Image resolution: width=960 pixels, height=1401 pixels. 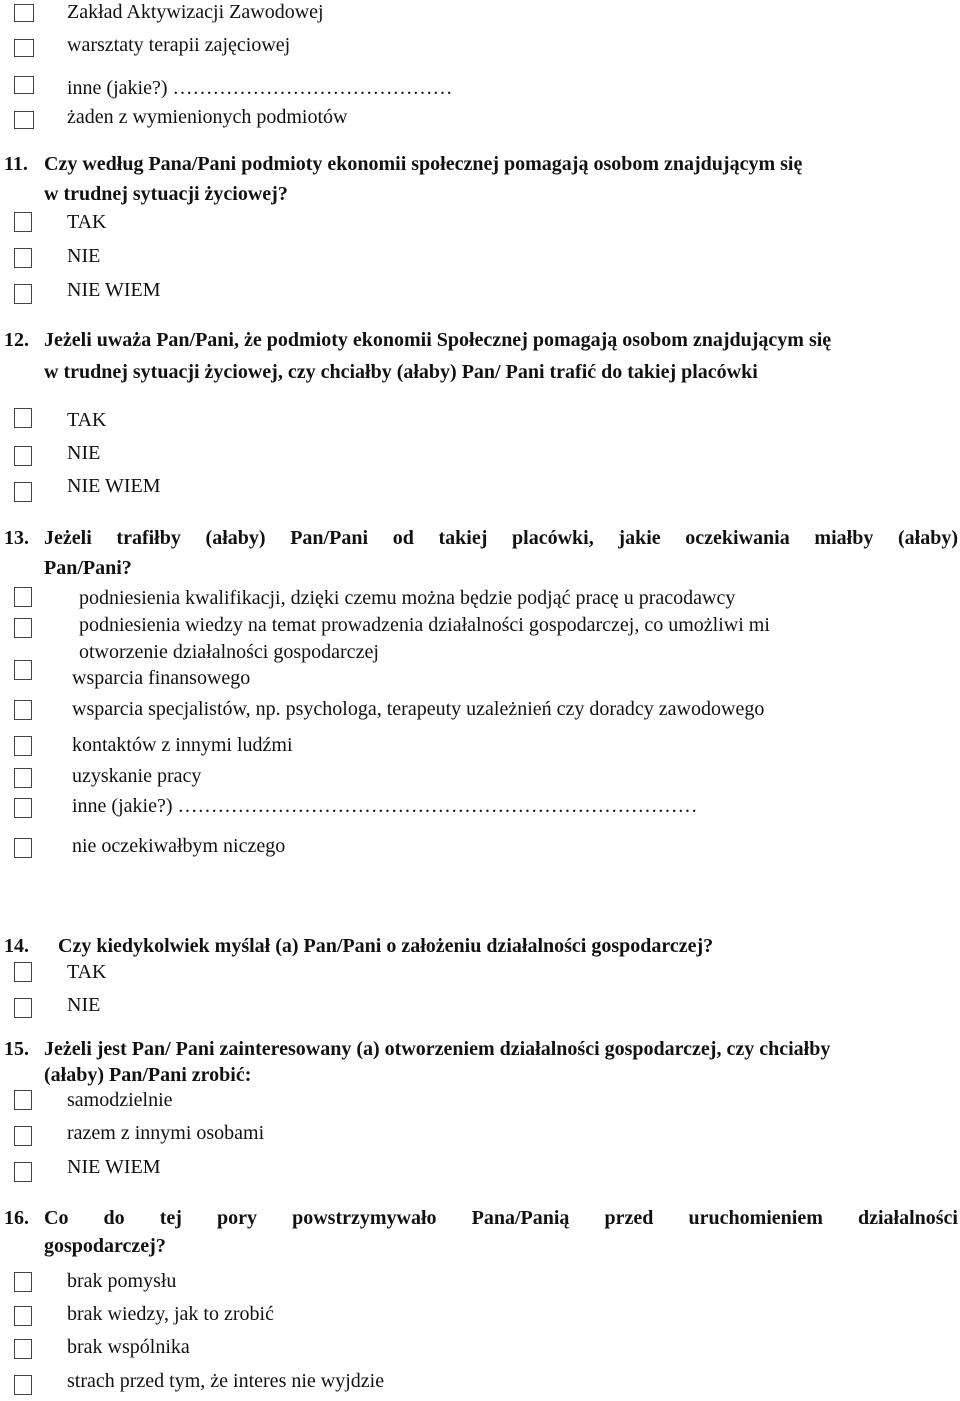 What do you see at coordinates (207, 117) in the screenshot?
I see `option-label: żaden z wymienionych podmiotów` at bounding box center [207, 117].